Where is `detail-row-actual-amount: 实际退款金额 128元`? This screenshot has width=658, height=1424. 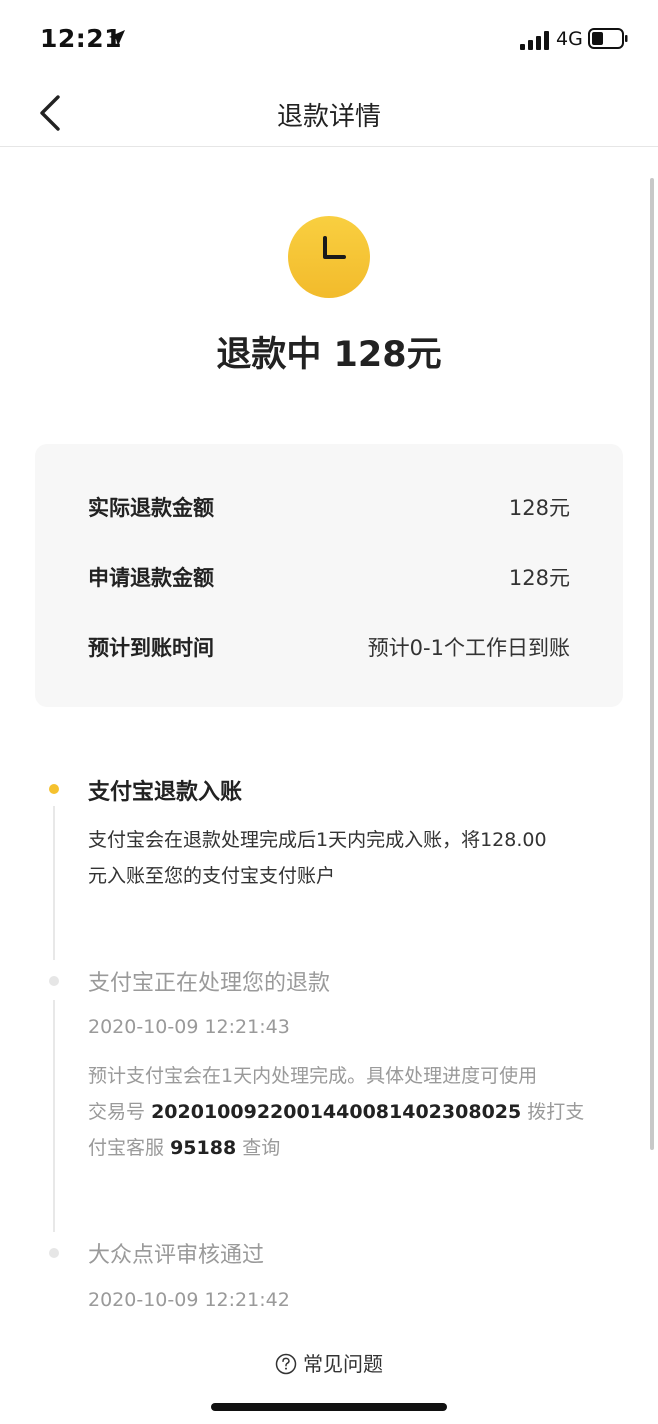 detail-row-actual-amount: 实际退款金额 128元 is located at coordinates (329, 510).